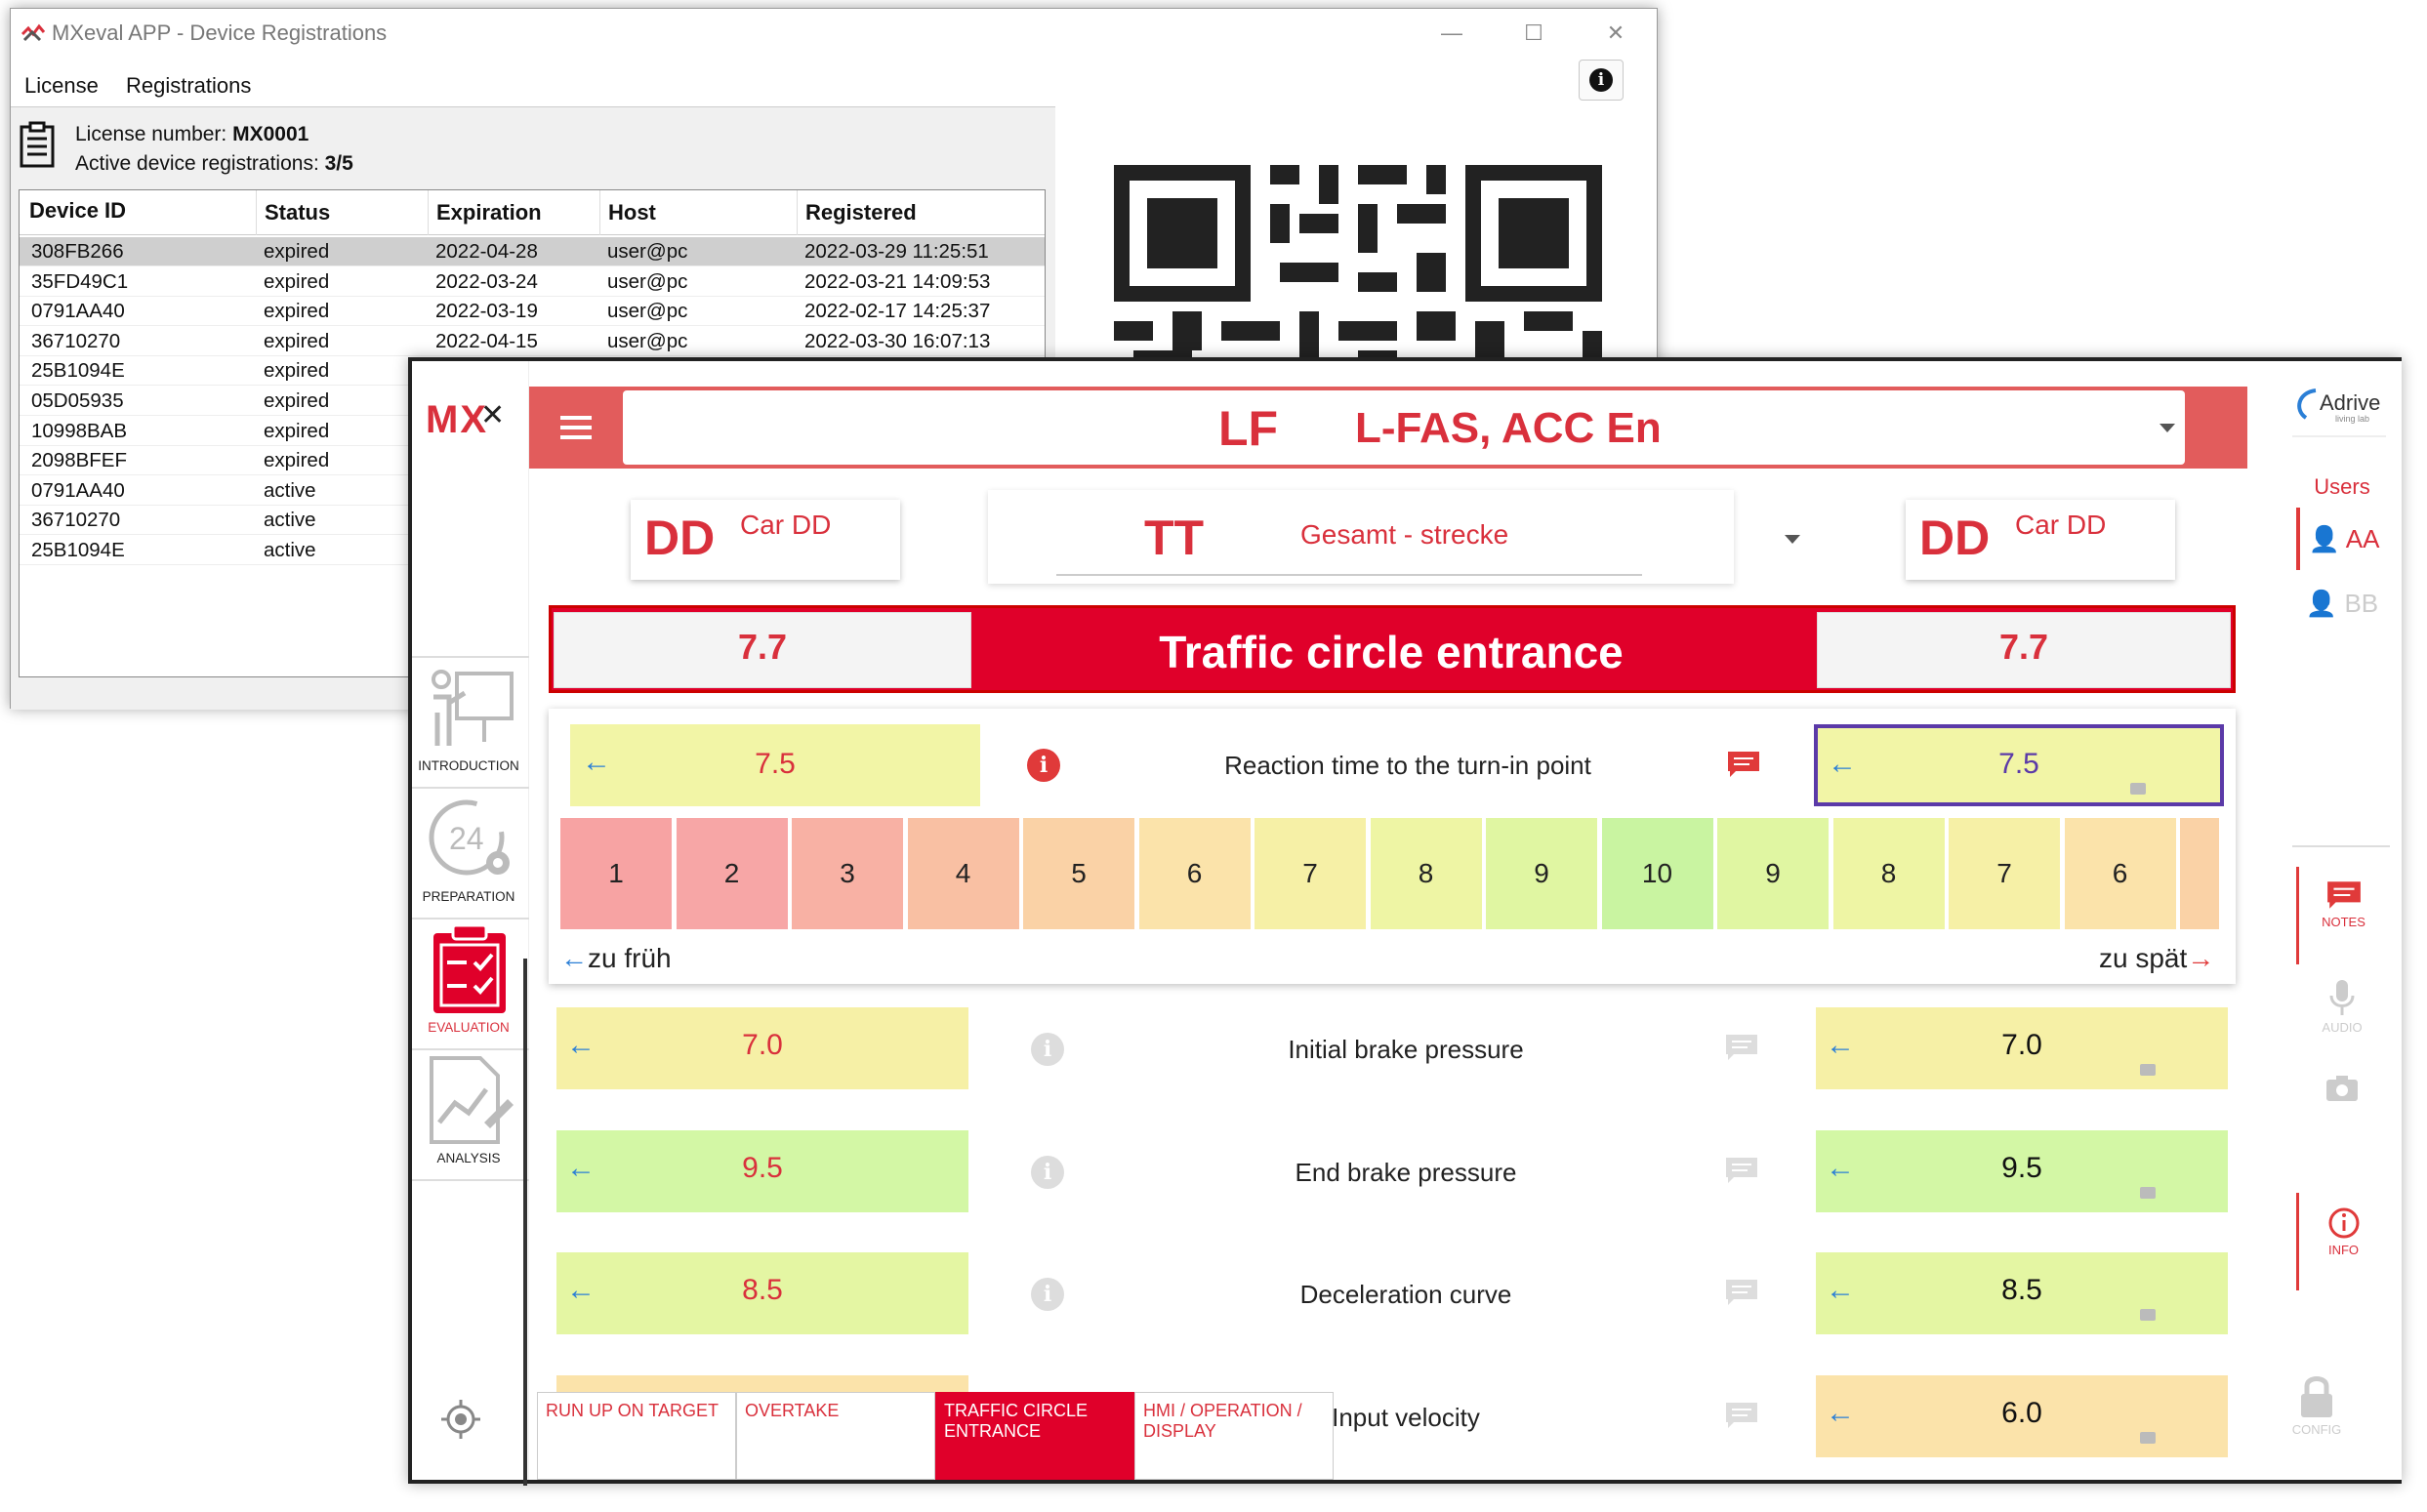 Image resolution: width=2427 pixels, height=1512 pixels. I want to click on cell-id: 0791AA40, so click(78, 312).